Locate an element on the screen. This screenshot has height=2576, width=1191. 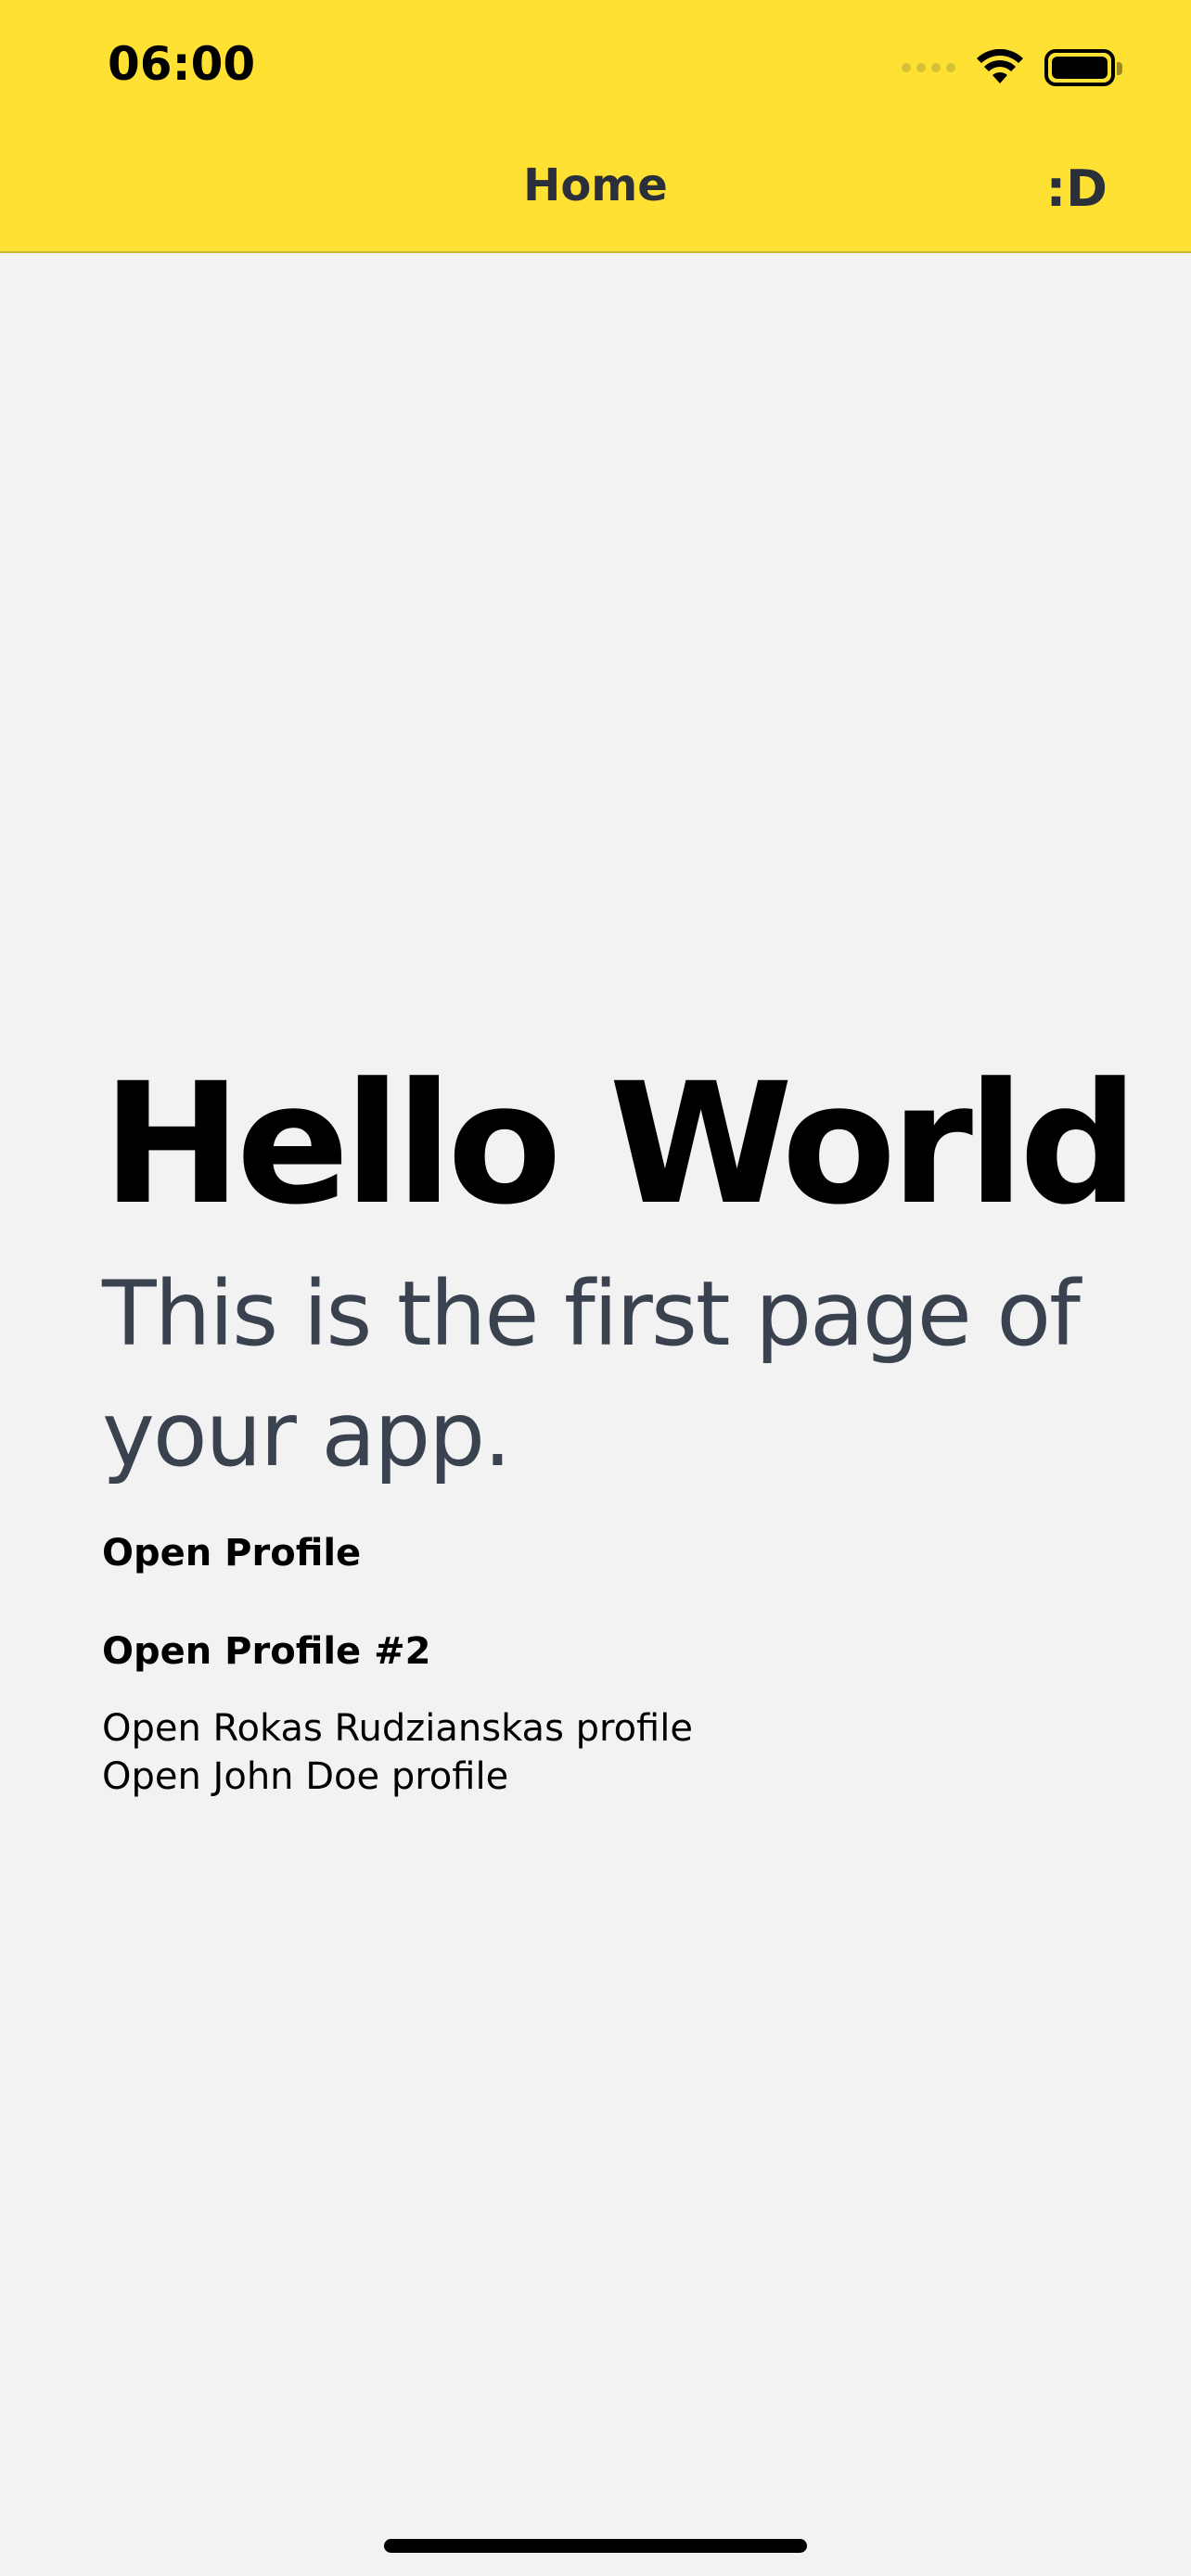
cellular-signal-icon is located at coordinates (929, 67).